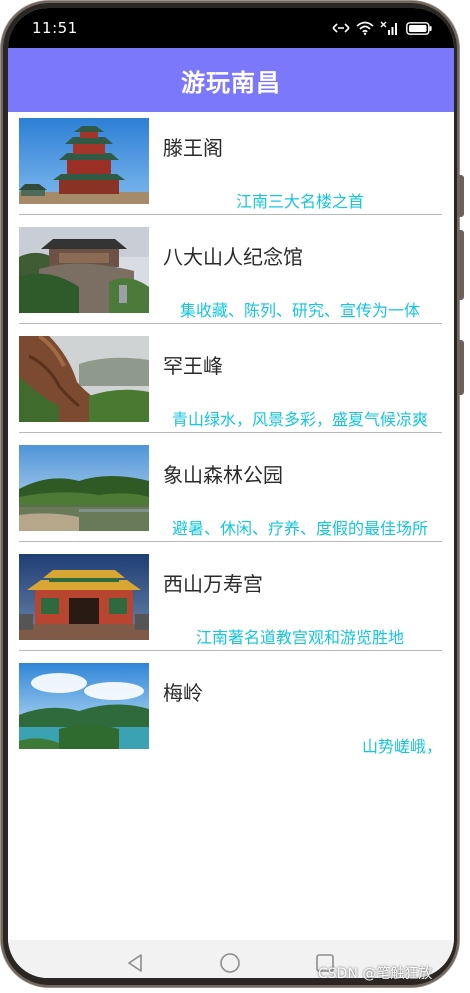 The width and height of the screenshot is (470, 993). What do you see at coordinates (183, 693) in the screenshot?
I see `place-name: 梅岭` at bounding box center [183, 693].